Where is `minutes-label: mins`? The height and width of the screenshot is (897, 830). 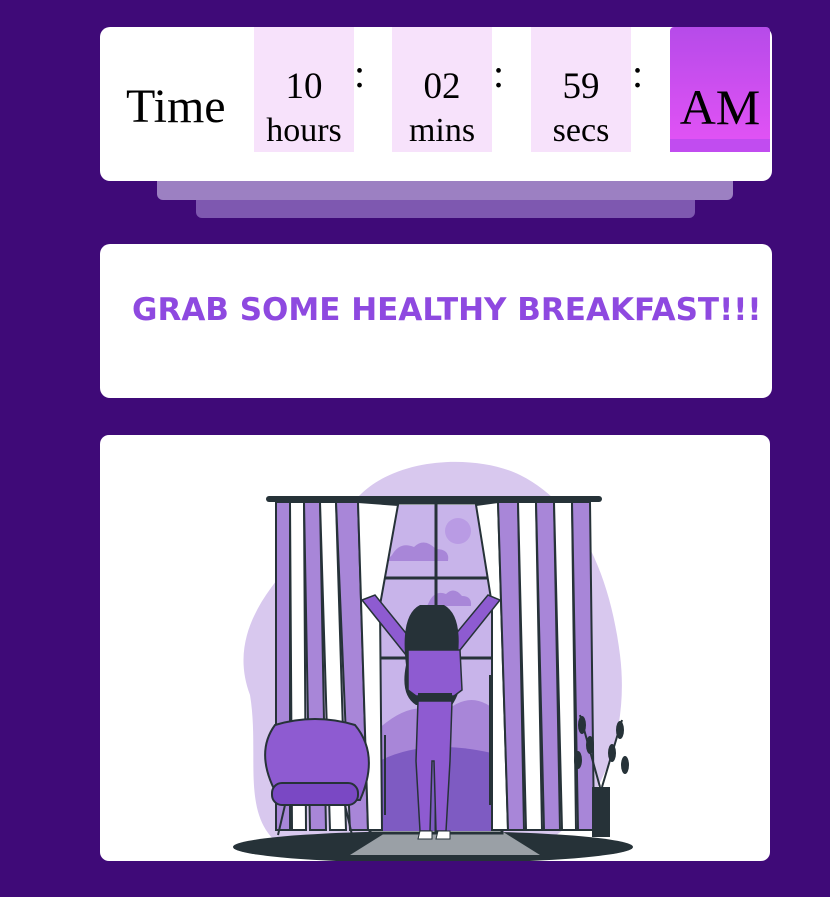
minutes-label: mins is located at coordinates (442, 130).